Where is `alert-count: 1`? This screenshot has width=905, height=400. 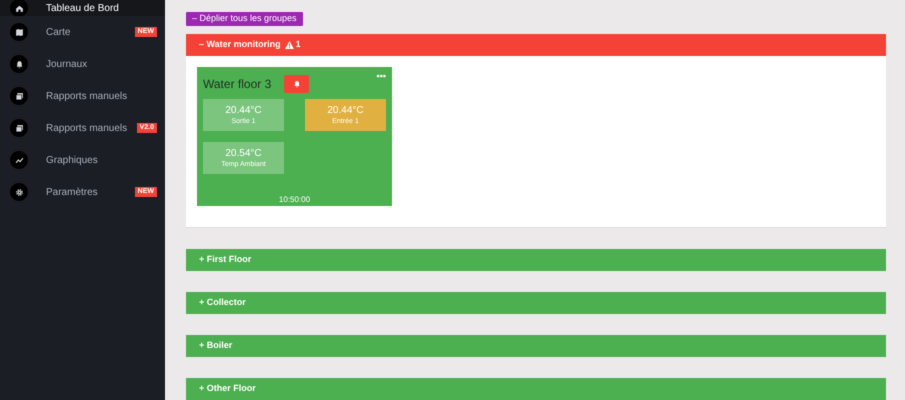 alert-count: 1 is located at coordinates (298, 45).